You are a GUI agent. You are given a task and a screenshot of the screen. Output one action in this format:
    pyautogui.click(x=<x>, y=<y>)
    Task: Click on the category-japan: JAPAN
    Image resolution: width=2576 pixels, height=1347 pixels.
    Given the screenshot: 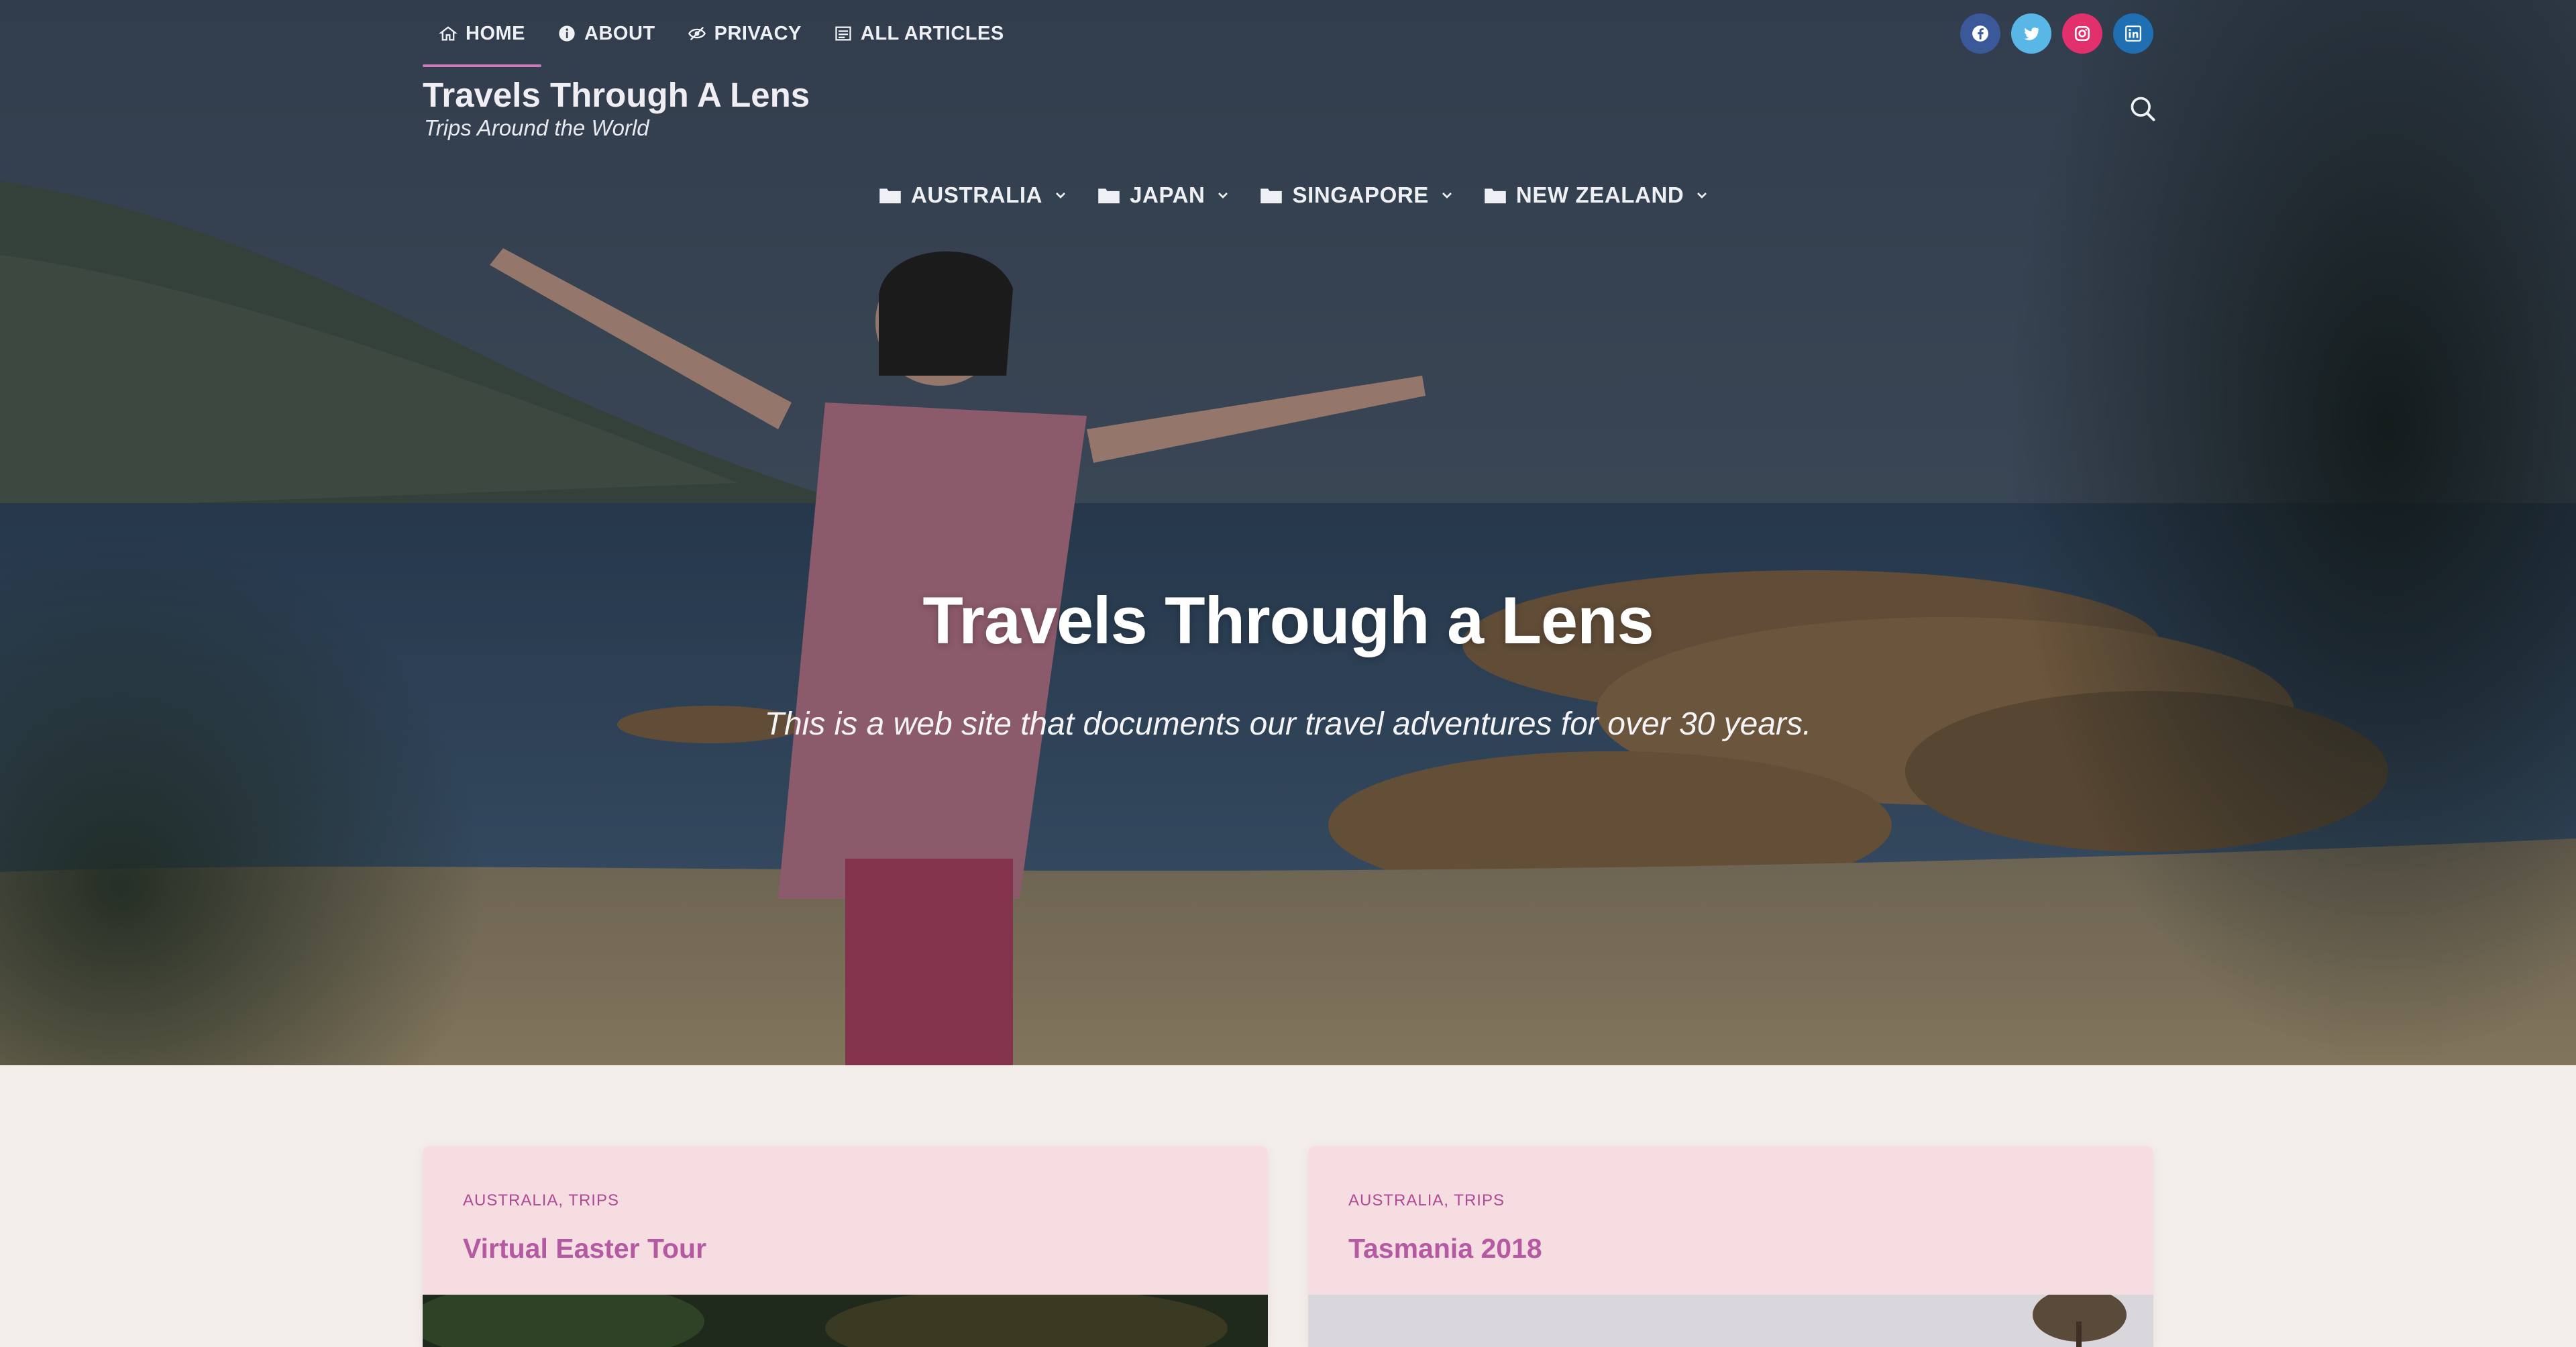 What is the action you would take?
    pyautogui.click(x=1163, y=195)
    